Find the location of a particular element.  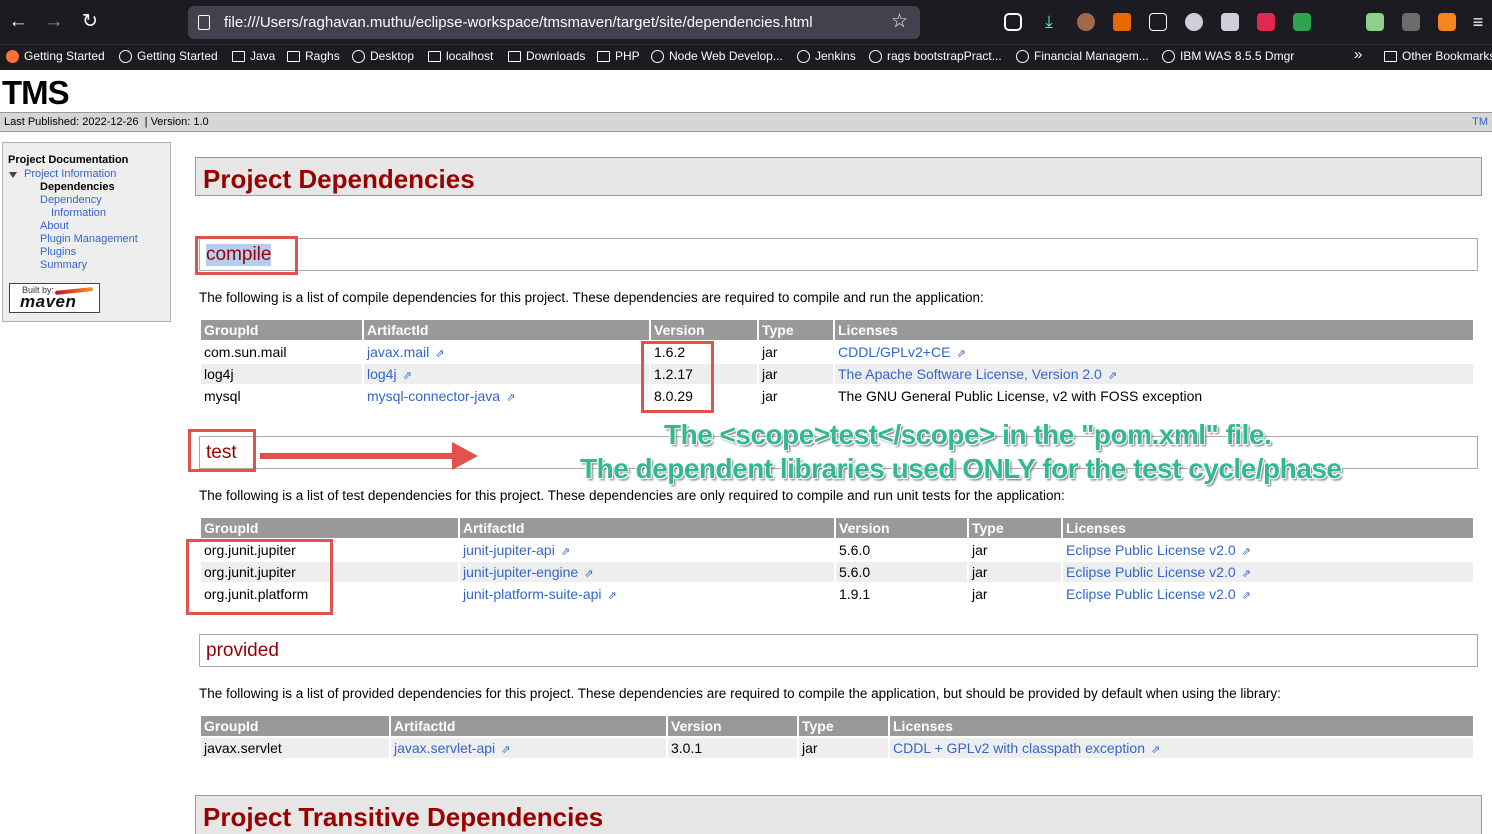

nav-plugin-management: Plugin Management is located at coordinates (89, 239).